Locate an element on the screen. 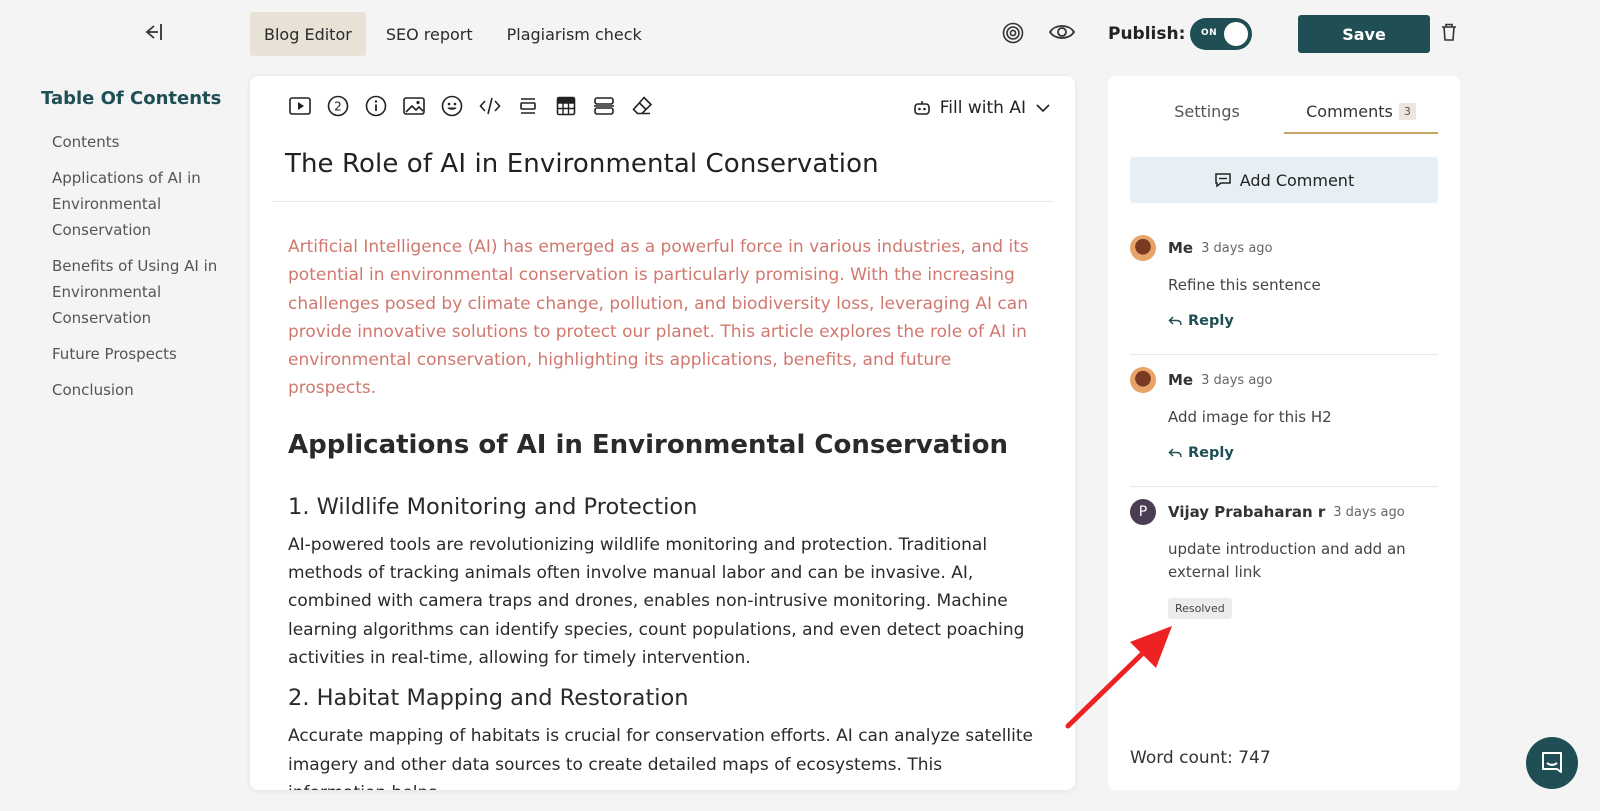  target-button is located at coordinates (1013, 33).